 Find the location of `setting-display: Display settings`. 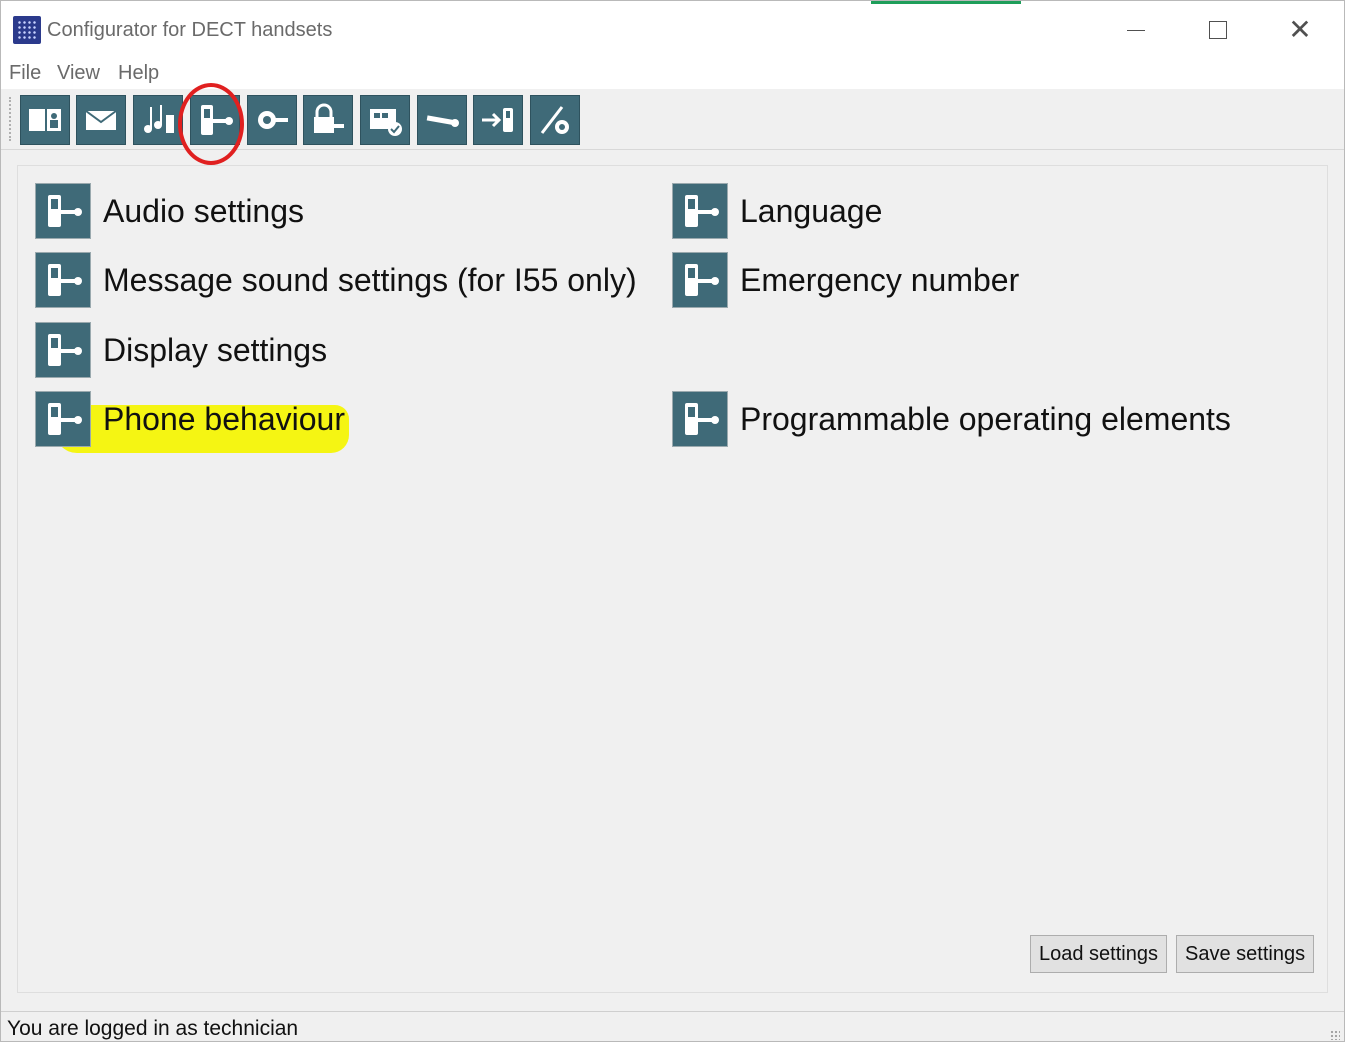

setting-display: Display settings is located at coordinates (181, 350).